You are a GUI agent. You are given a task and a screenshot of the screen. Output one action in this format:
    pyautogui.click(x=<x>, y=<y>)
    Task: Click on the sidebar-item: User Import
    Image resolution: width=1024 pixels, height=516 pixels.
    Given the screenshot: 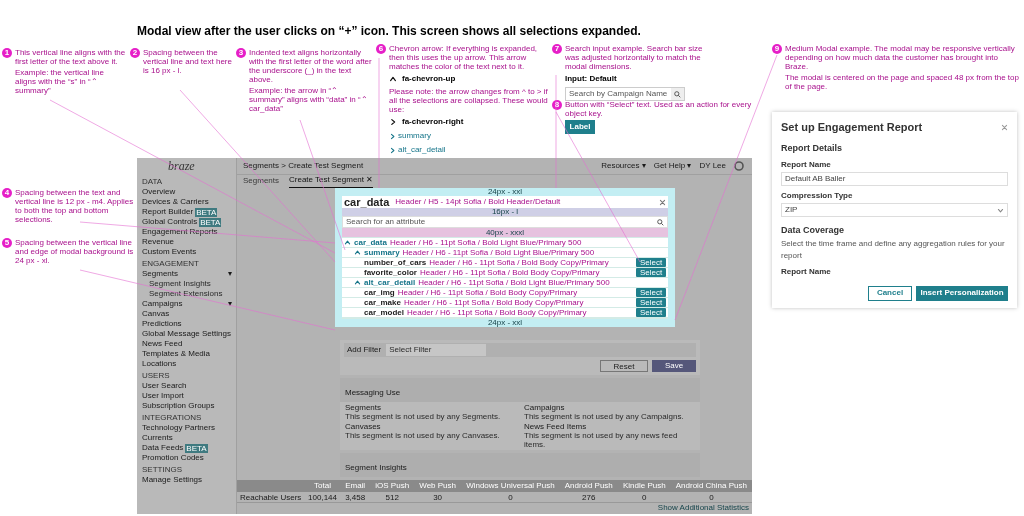 What is the action you would take?
    pyautogui.click(x=163, y=396)
    